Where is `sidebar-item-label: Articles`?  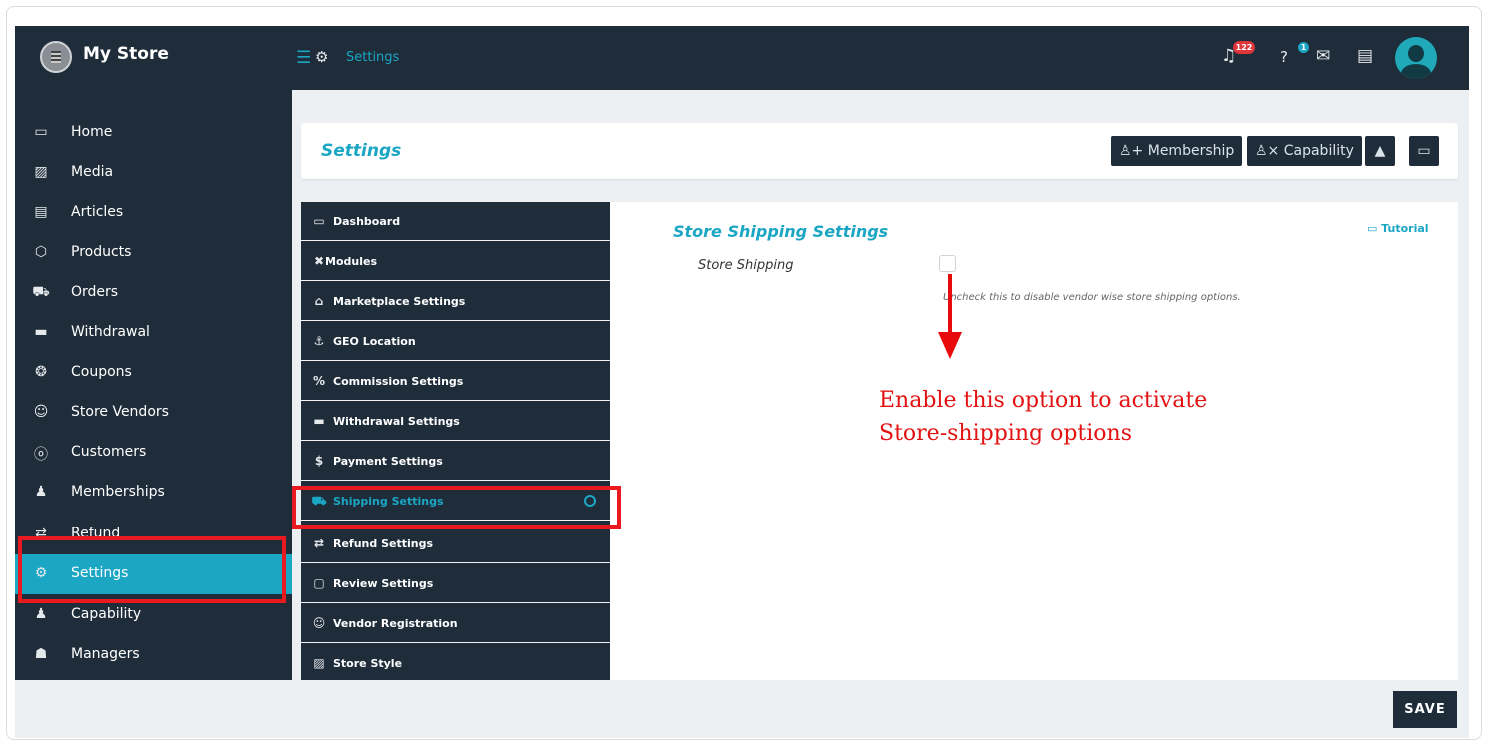 sidebar-item-label: Articles is located at coordinates (97, 212).